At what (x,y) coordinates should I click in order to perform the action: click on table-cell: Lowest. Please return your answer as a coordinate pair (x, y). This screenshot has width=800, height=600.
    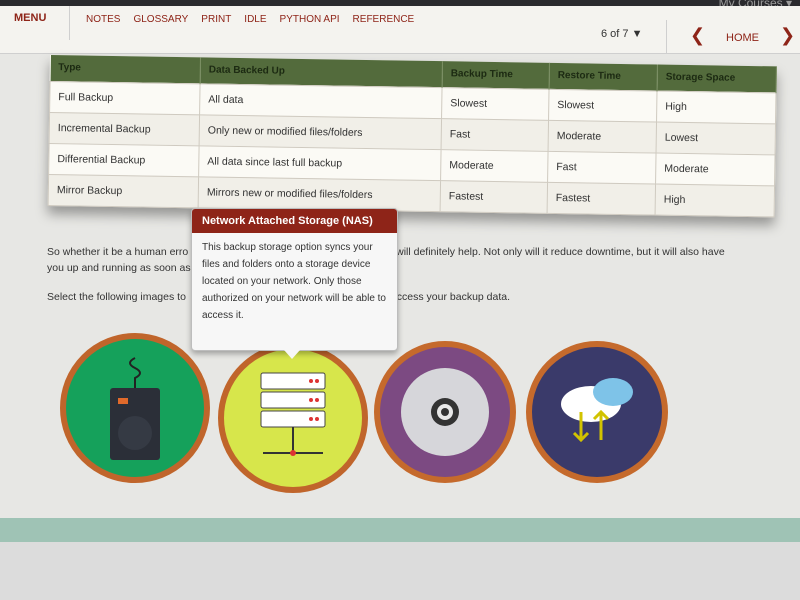
    Looking at the image, I should click on (716, 138).